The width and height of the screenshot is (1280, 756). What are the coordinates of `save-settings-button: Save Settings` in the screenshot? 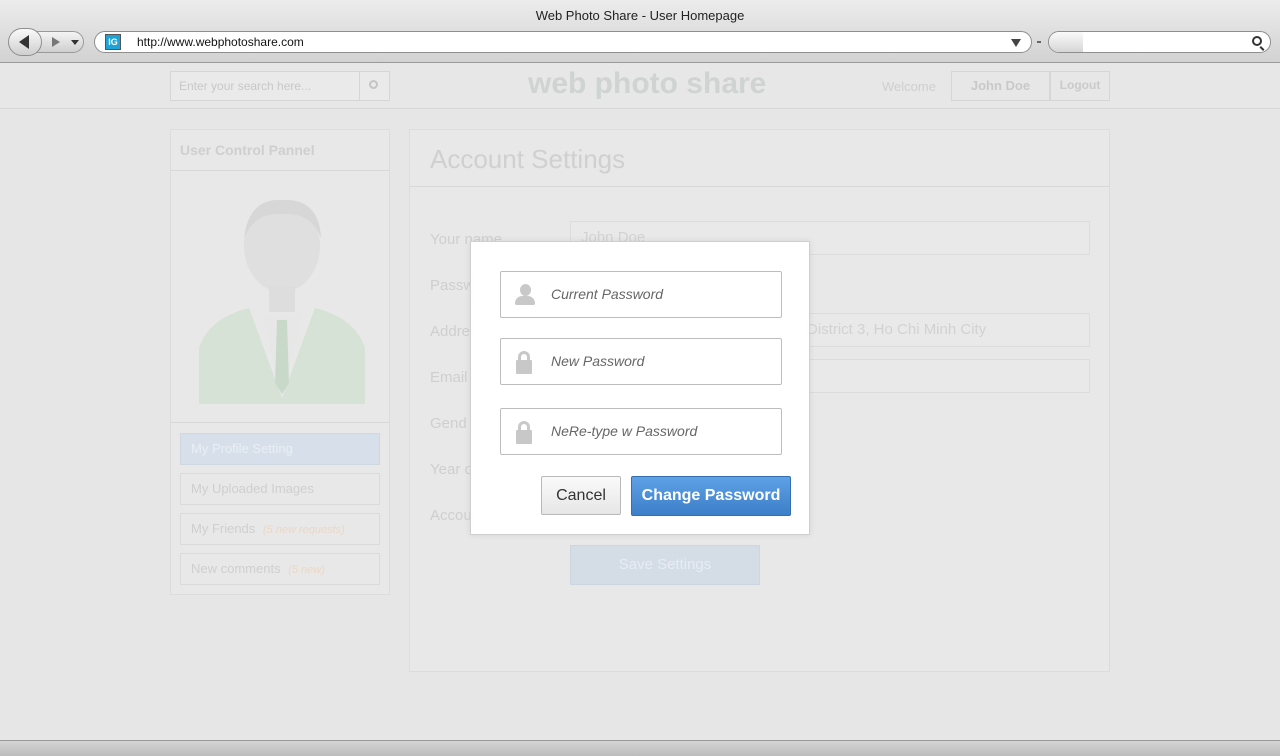 It's located at (665, 565).